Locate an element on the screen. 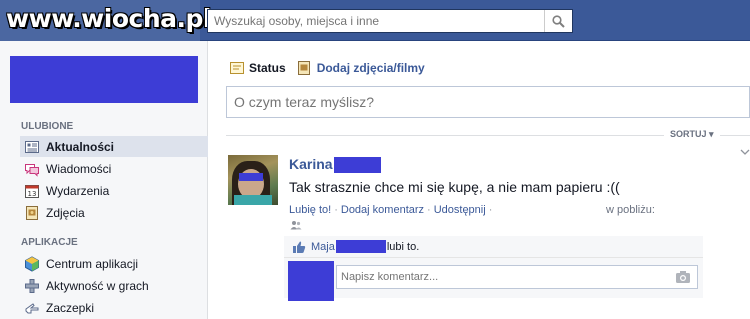 The image size is (750, 319). tab-status-label: Status is located at coordinates (267, 68).